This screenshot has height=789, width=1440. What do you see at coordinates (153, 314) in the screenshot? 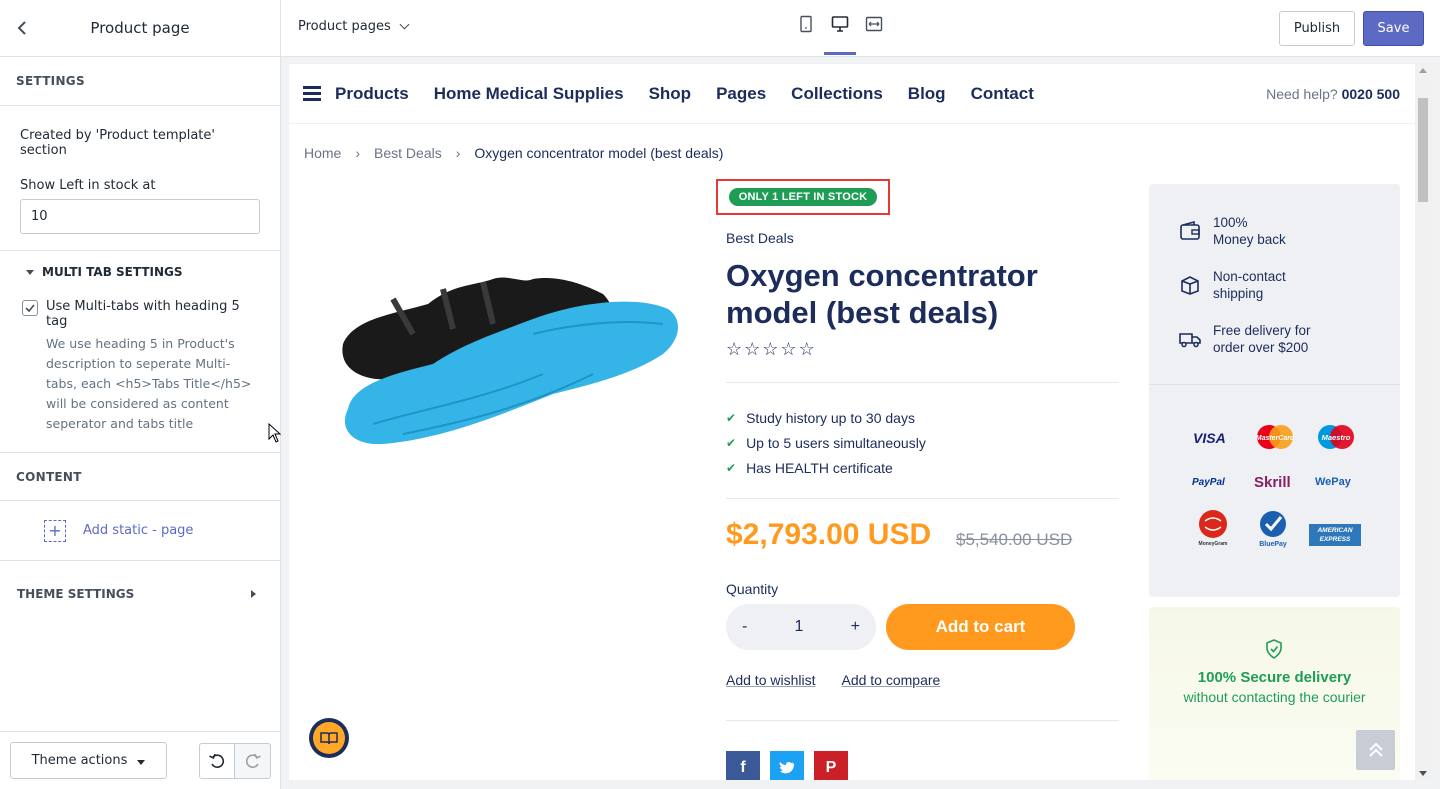
I see `multi-tab-checkbox-label: Use Multi-tabs with heading 5 tag` at bounding box center [153, 314].